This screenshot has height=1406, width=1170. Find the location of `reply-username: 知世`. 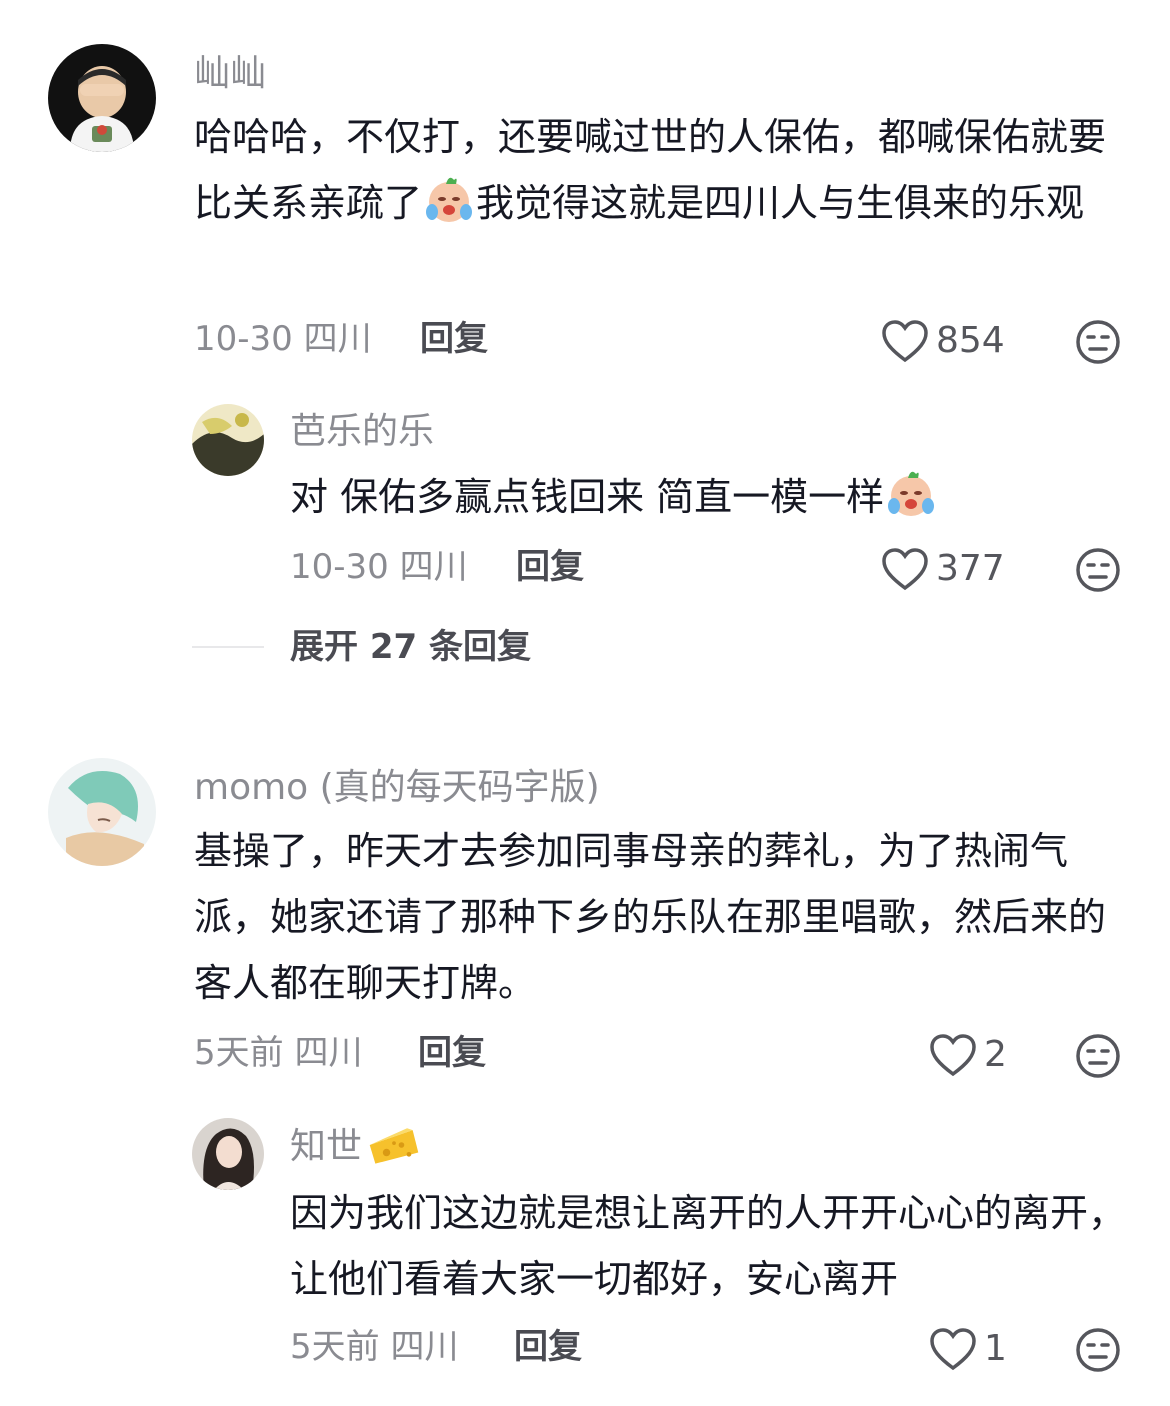

reply-username: 知世 is located at coordinates (356, 1146).